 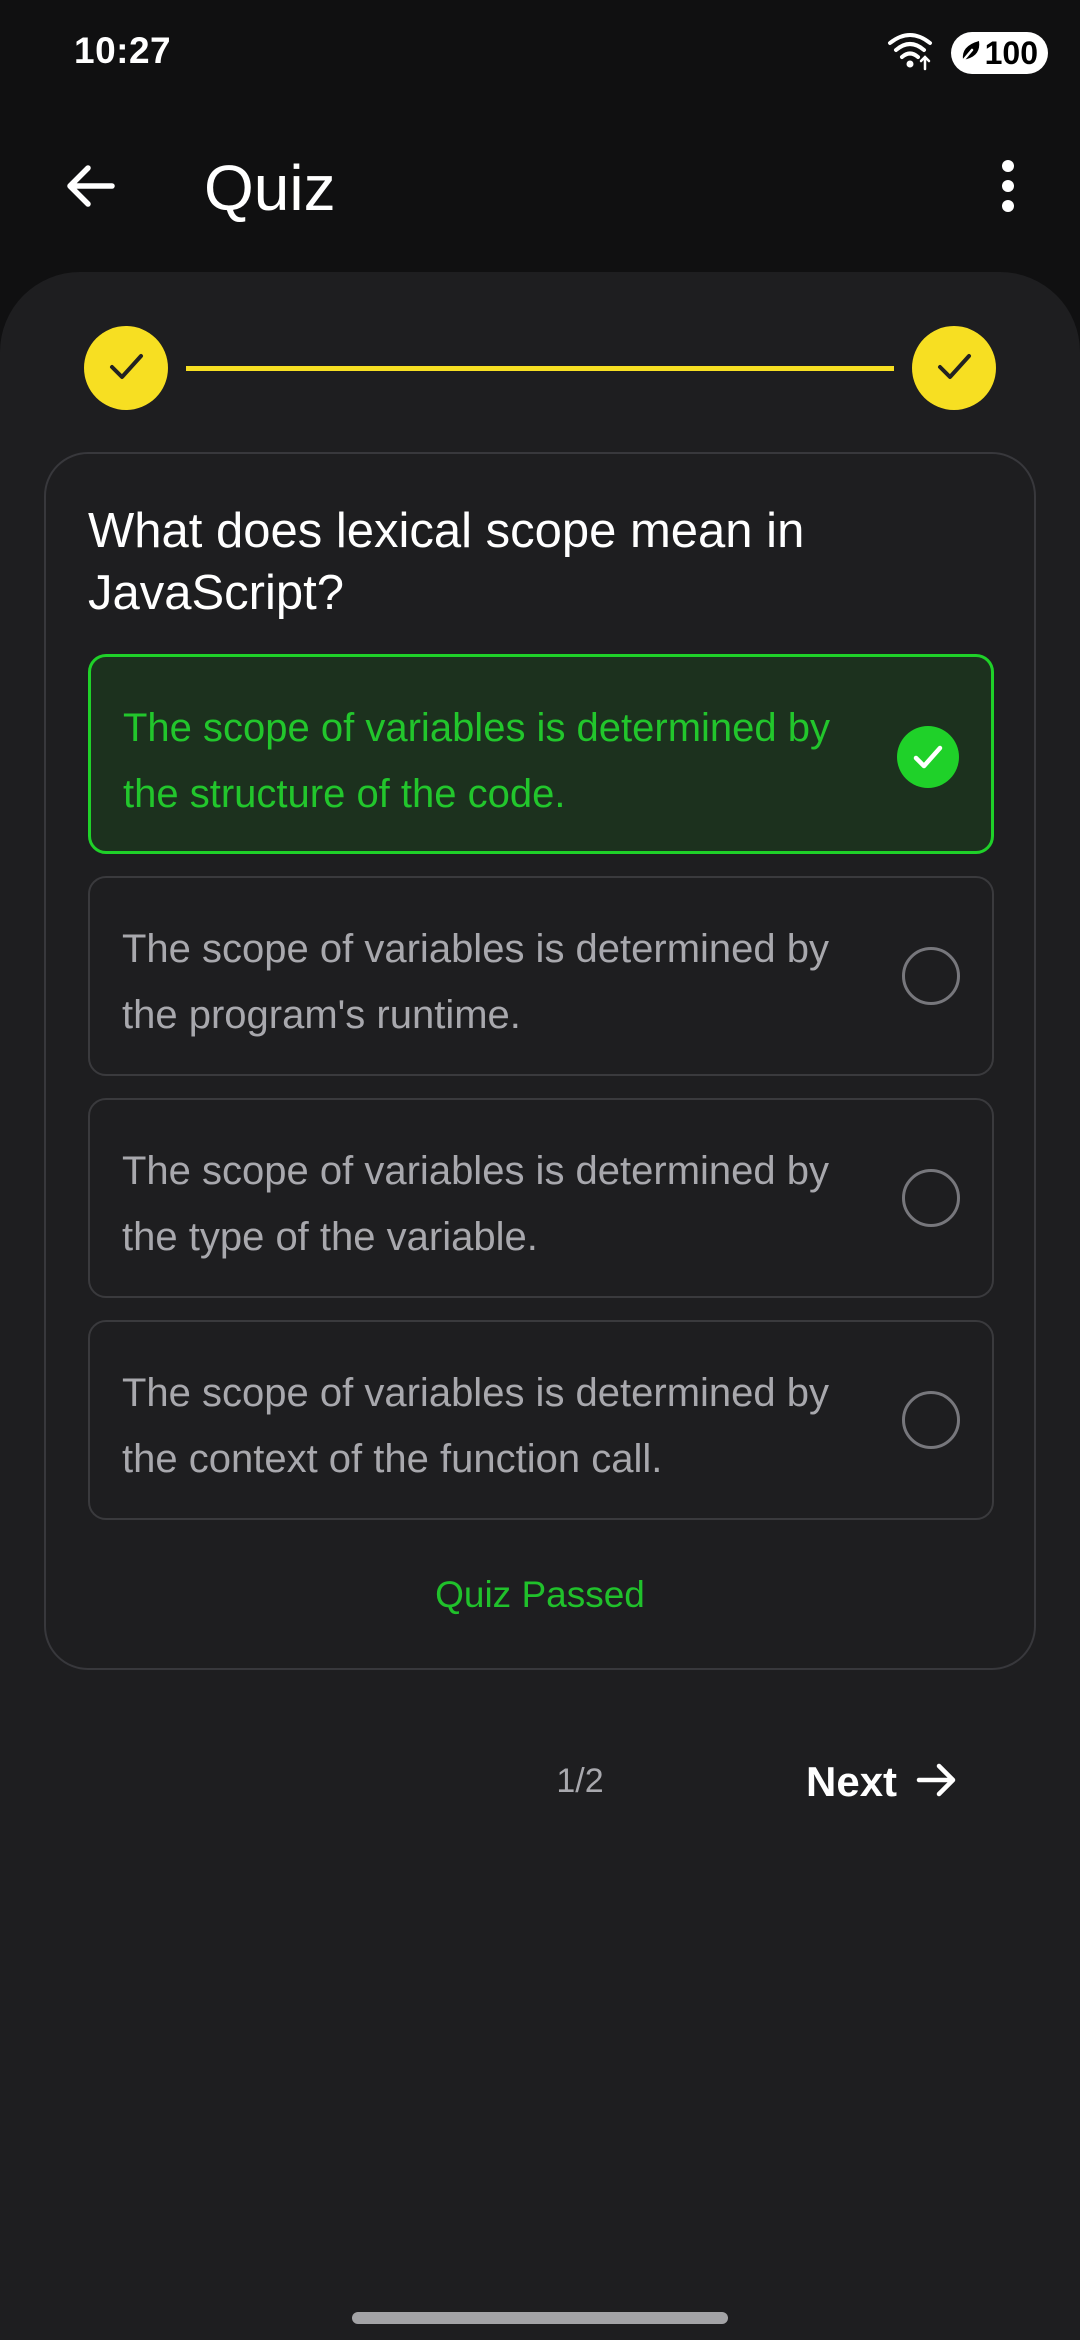 I want to click on page-title: Quiz, so click(x=270, y=188).